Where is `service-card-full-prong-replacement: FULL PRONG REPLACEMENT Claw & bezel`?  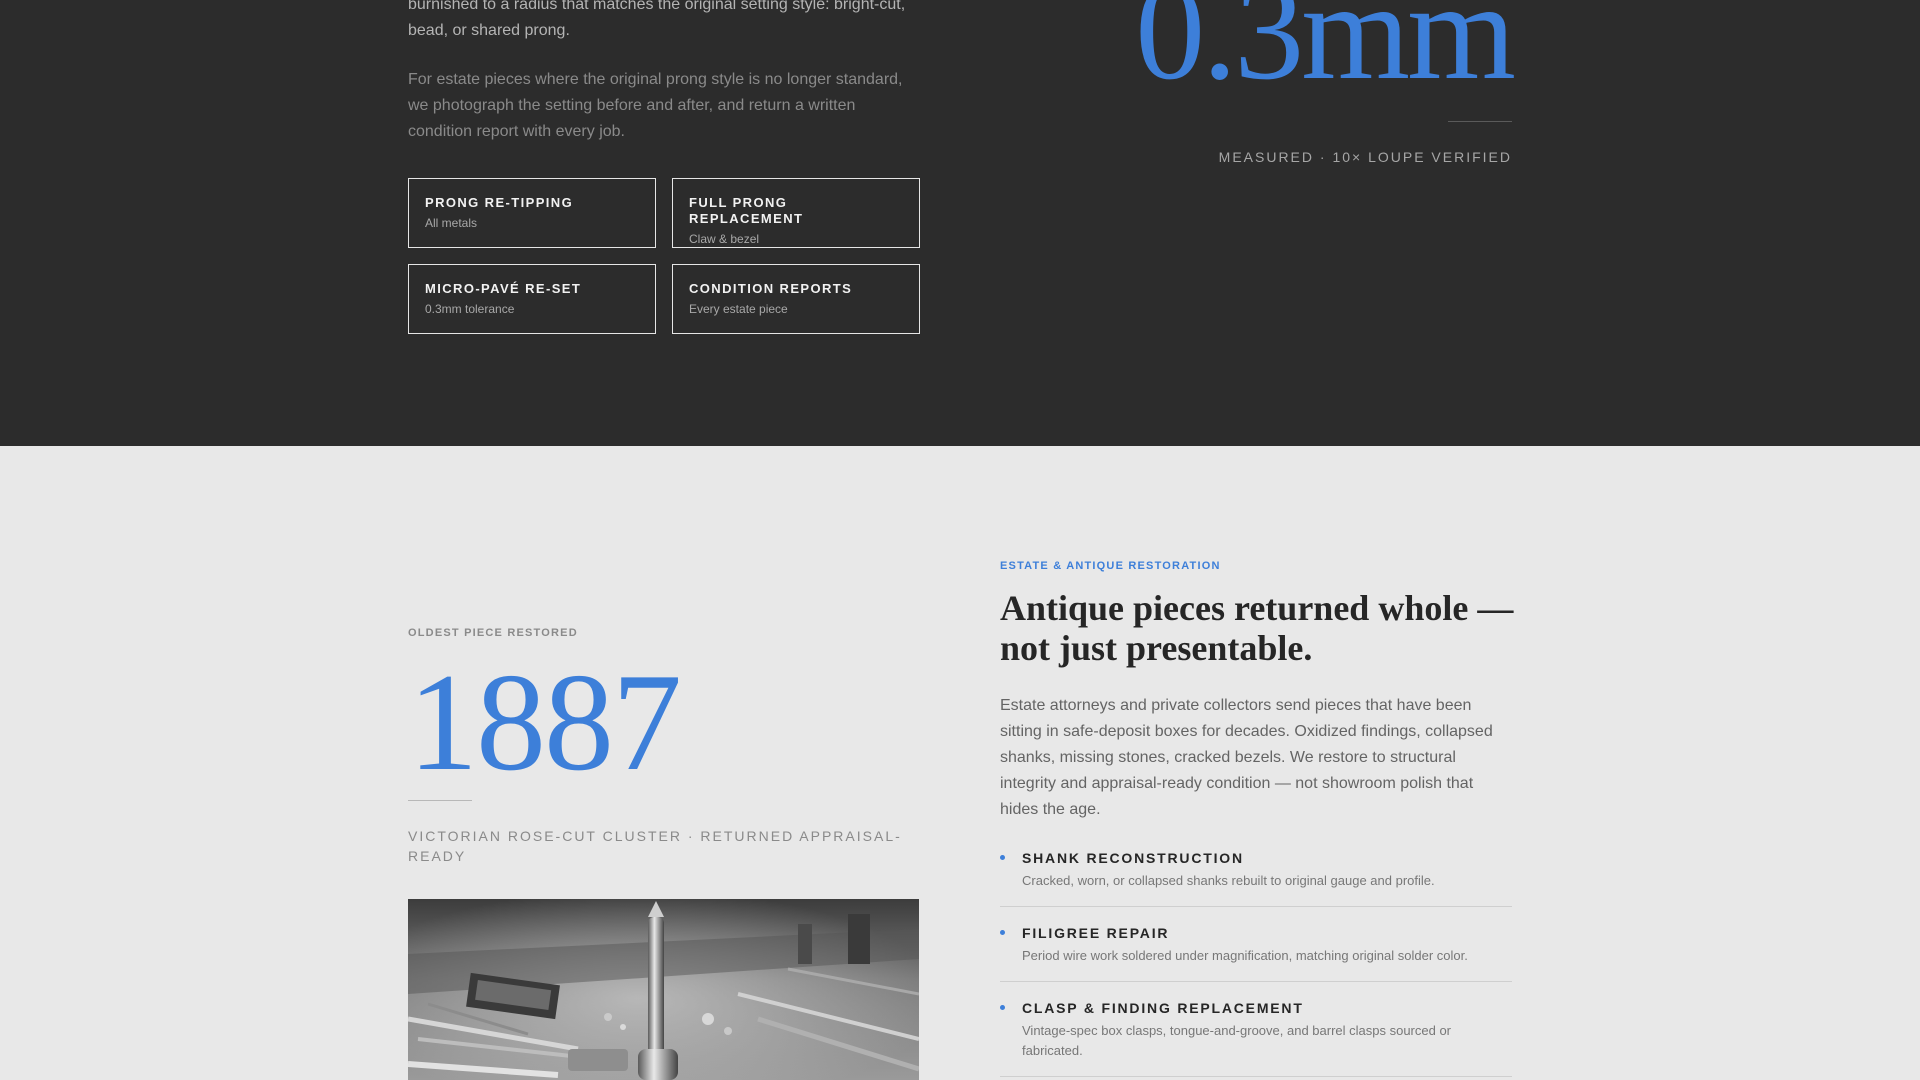 service-card-full-prong-replacement: FULL PRONG REPLACEMENT Claw & bezel is located at coordinates (796, 213).